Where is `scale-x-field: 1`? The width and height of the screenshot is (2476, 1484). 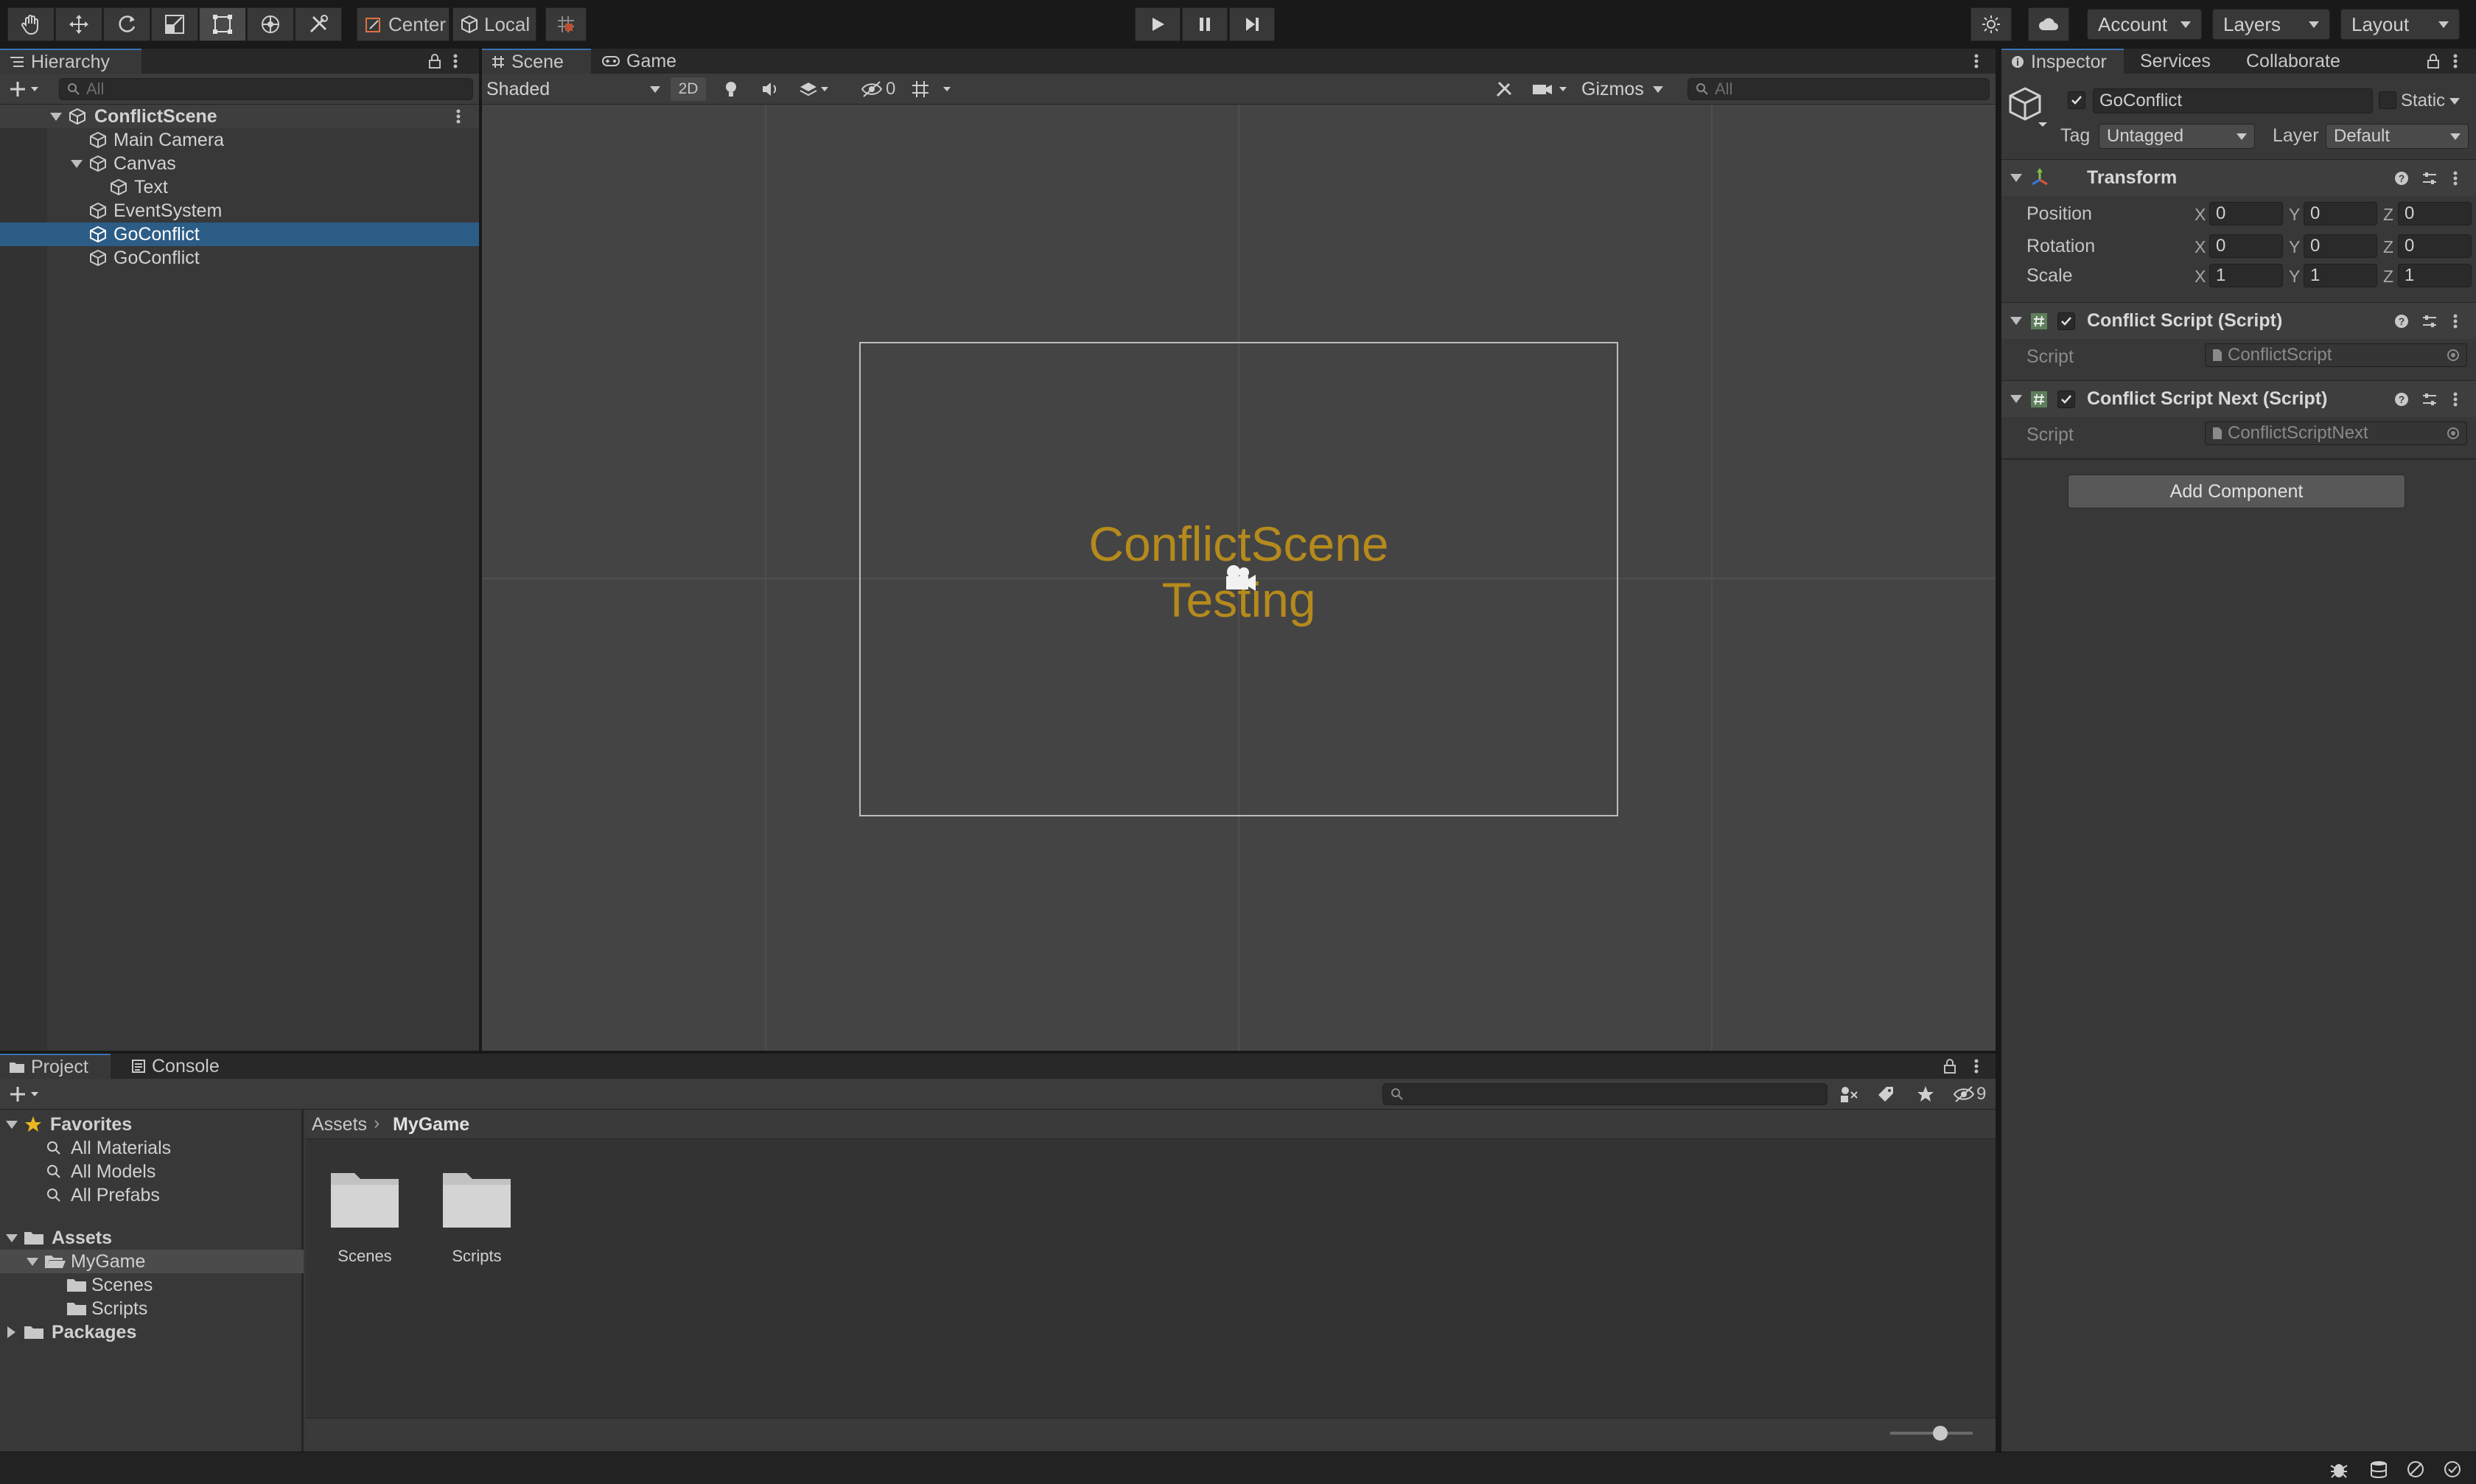
scale-x-field: 1 is located at coordinates (2246, 275).